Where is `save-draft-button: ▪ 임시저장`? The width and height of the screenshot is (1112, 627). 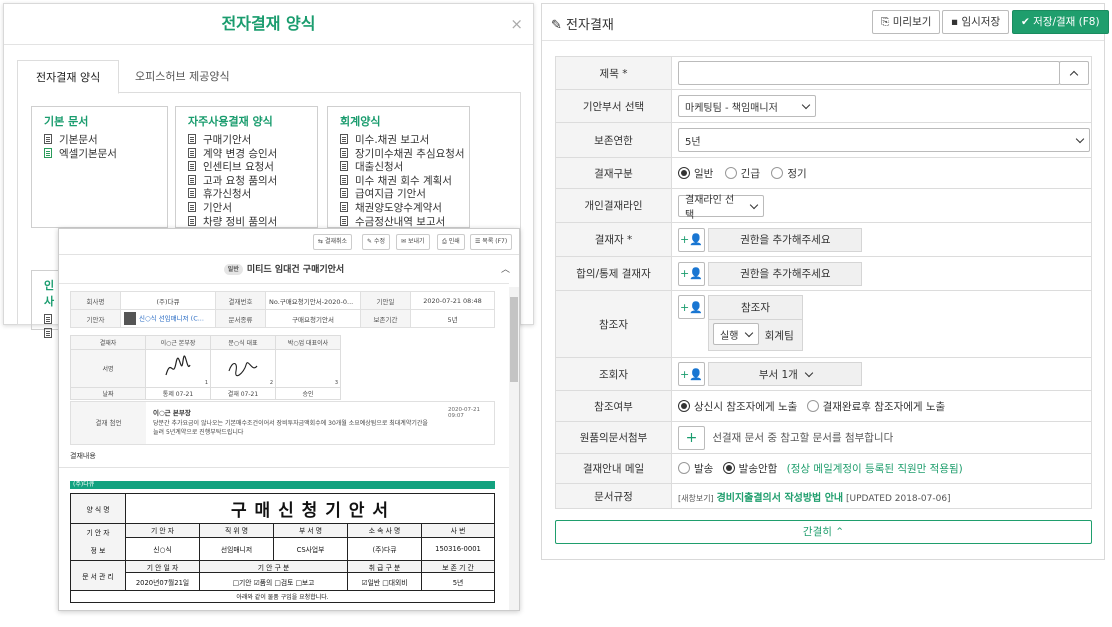 save-draft-button: ▪ 임시저장 is located at coordinates (976, 22).